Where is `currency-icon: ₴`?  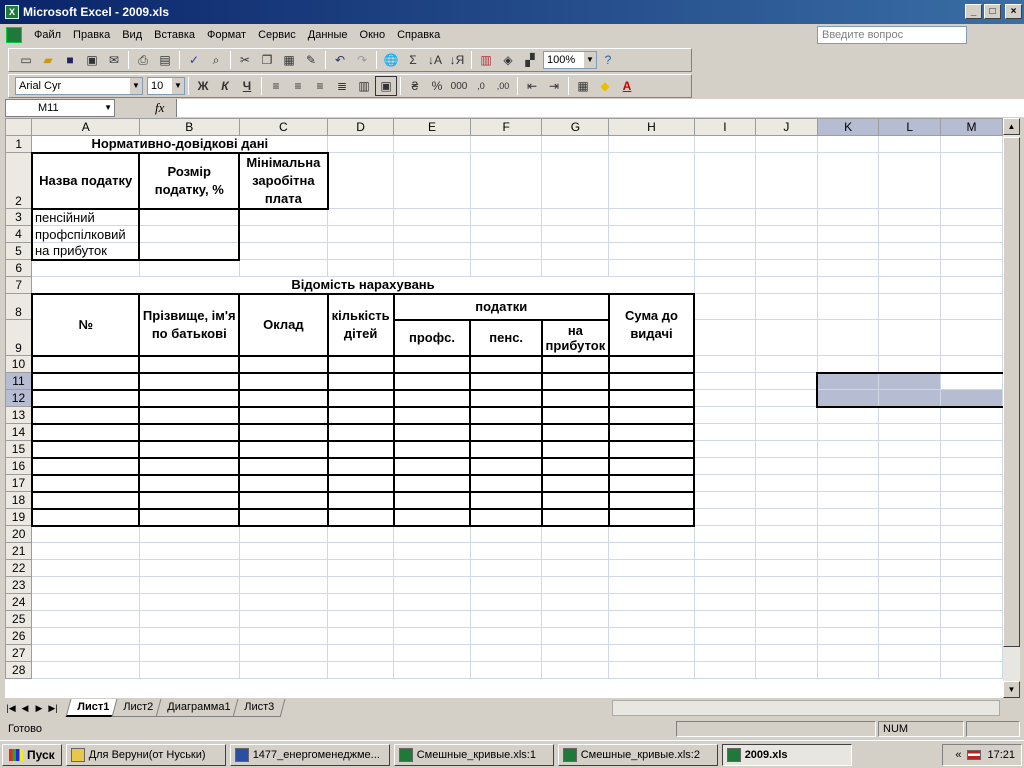
currency-icon: ₴ is located at coordinates (415, 86).